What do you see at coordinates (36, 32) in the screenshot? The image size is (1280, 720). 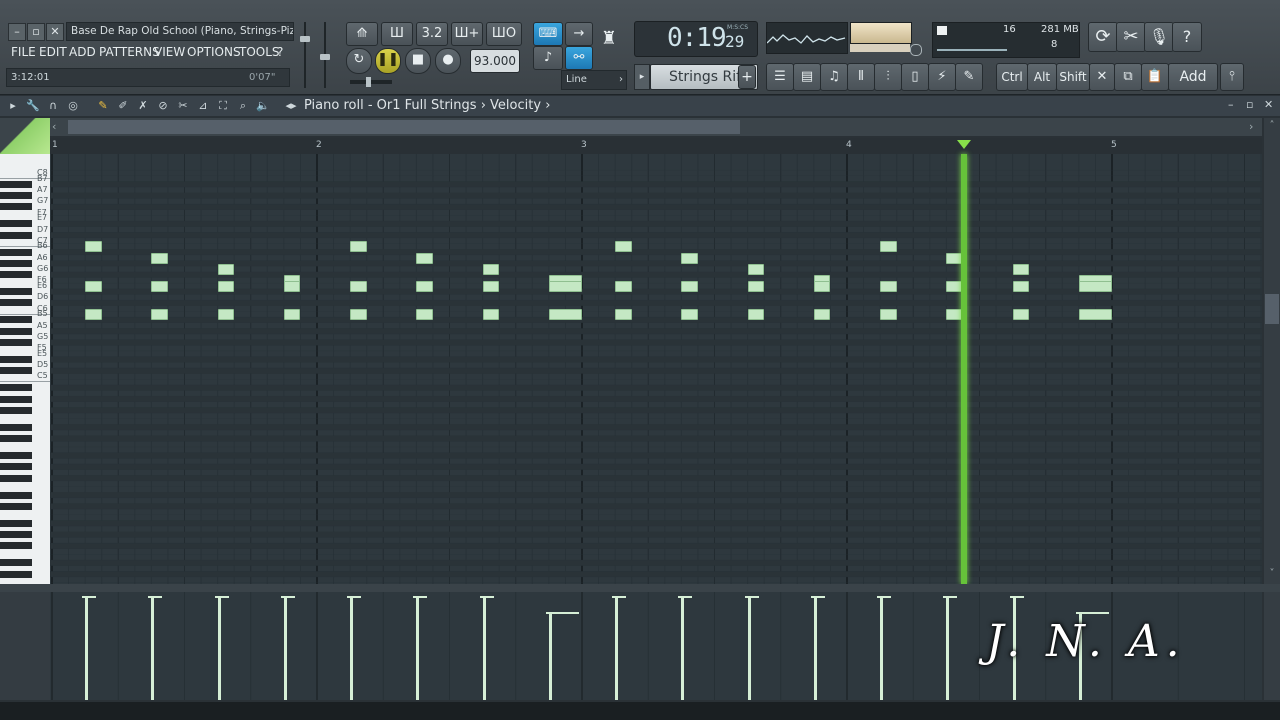 I see `restore-icon: ▫` at bounding box center [36, 32].